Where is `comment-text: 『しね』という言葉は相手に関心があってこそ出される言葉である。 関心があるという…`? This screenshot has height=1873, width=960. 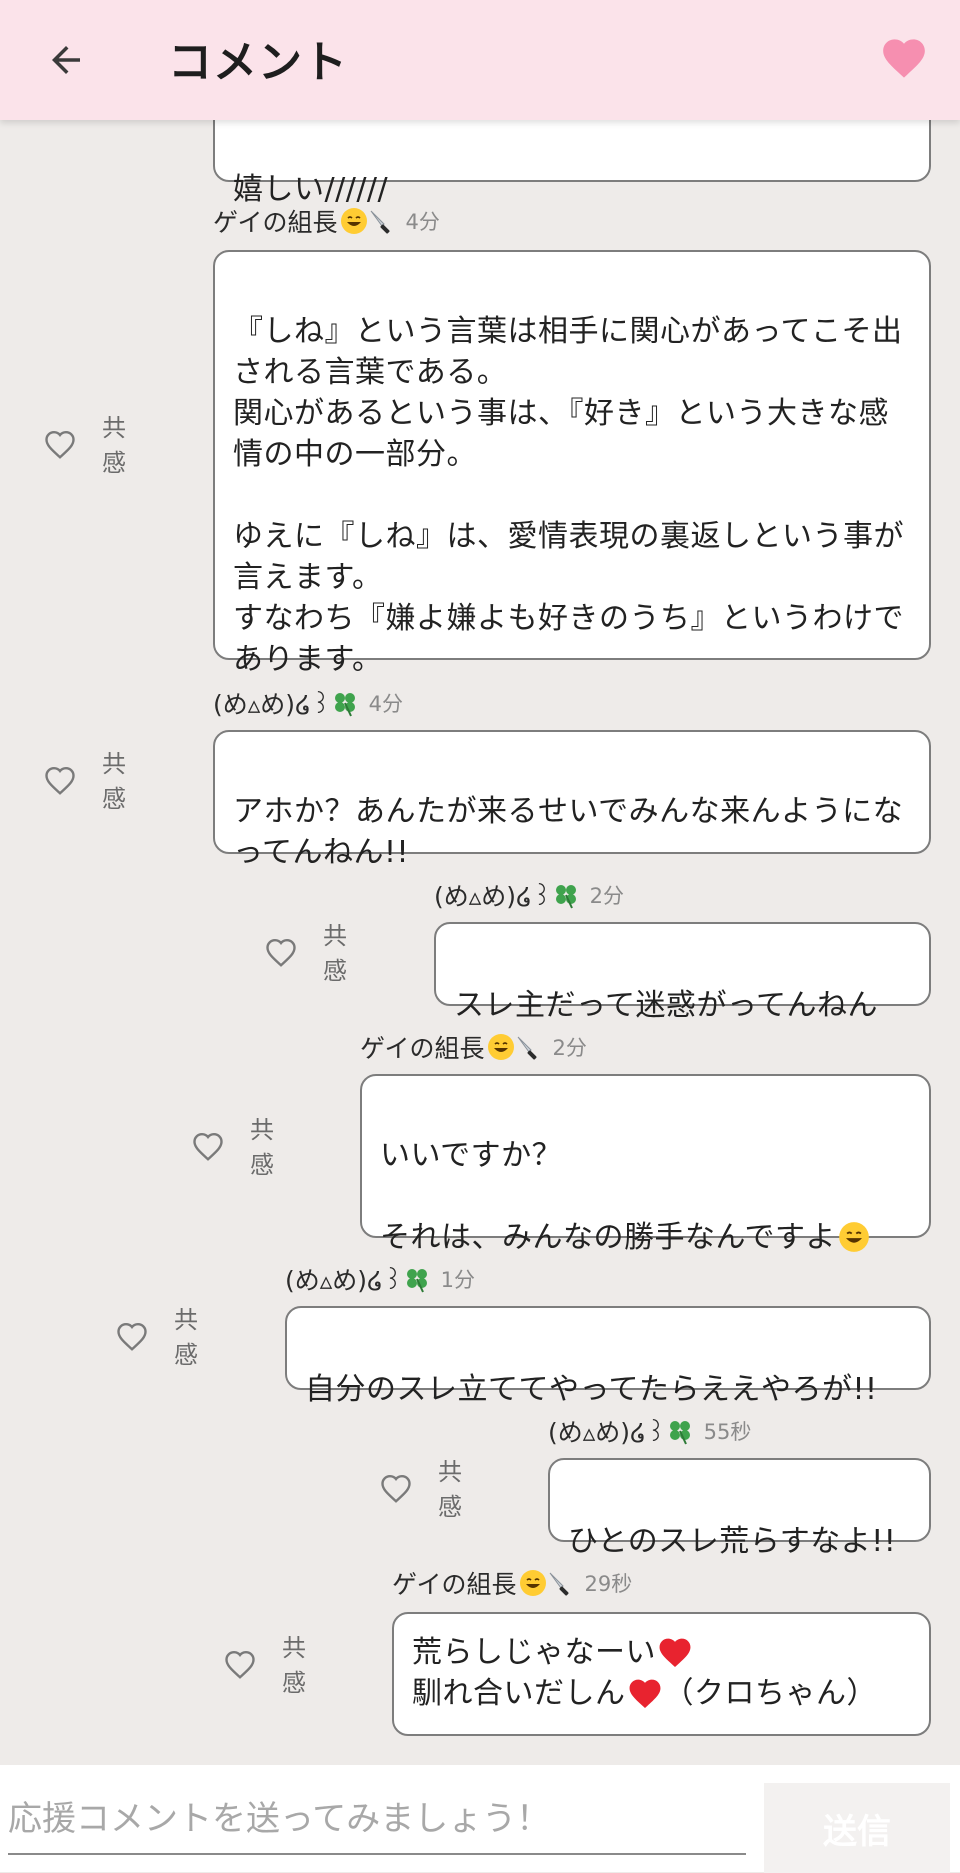
comment-text: 『しね』という言葉は相手に関心があってこそ出される言葉である。 関心があるという… is located at coordinates (568, 495).